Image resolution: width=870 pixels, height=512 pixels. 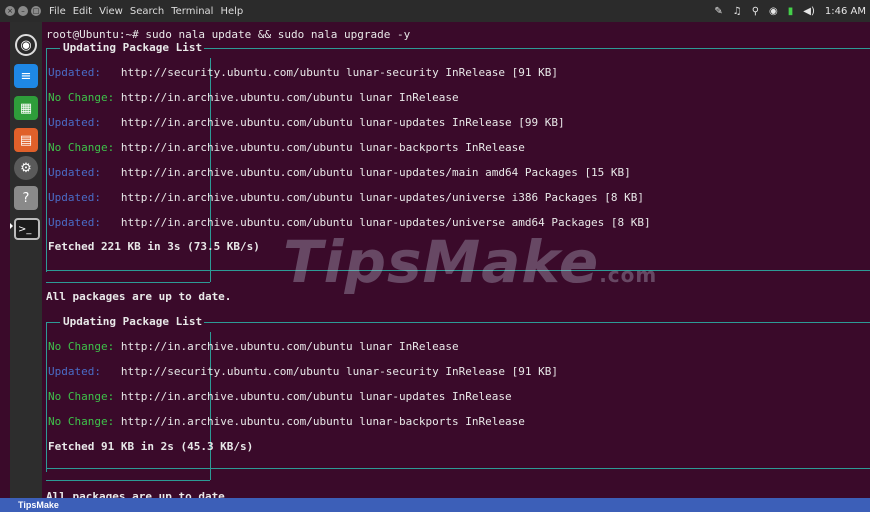 I want to click on menu-bar: File Edit View Search Terminal Help, so click(x=146, y=11).